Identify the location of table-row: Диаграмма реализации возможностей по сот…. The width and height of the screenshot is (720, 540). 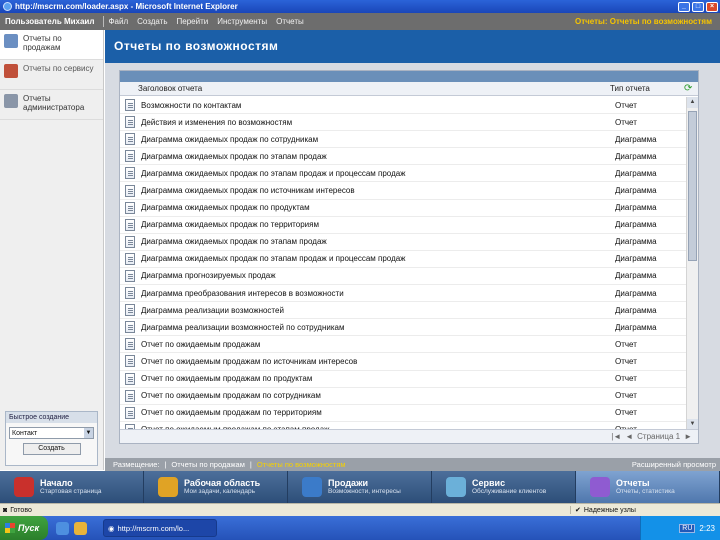
(403, 328).